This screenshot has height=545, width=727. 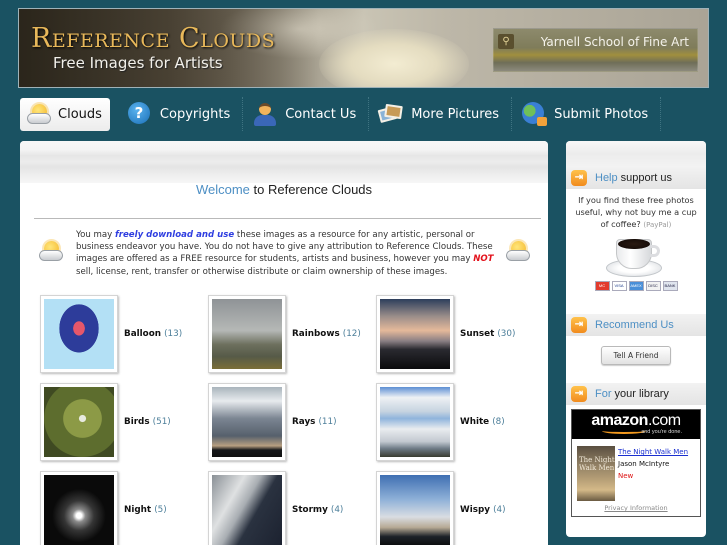 What do you see at coordinates (321, 114) in the screenshot?
I see `nav-label: Contact Us` at bounding box center [321, 114].